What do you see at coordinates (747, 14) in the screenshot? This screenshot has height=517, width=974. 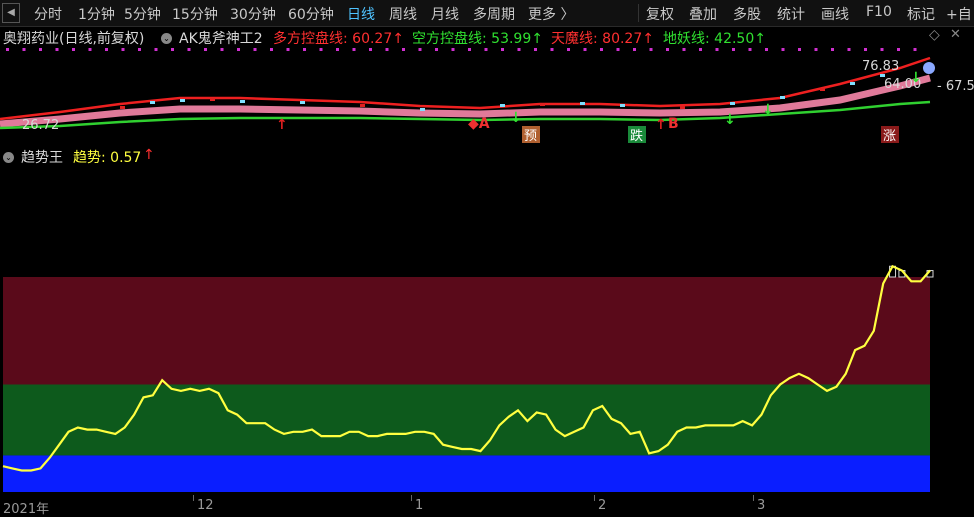 I see `multi-stock-button: 多股` at bounding box center [747, 14].